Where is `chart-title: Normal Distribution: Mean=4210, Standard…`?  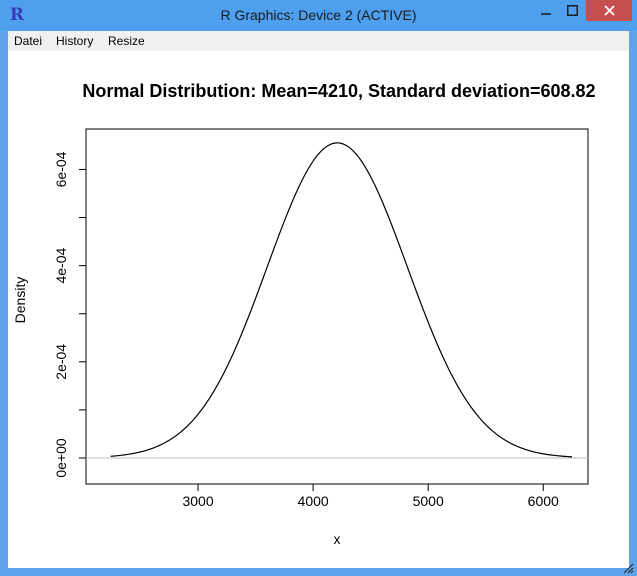
chart-title: Normal Distribution: Mean=4210, Standard… is located at coordinates (338, 91).